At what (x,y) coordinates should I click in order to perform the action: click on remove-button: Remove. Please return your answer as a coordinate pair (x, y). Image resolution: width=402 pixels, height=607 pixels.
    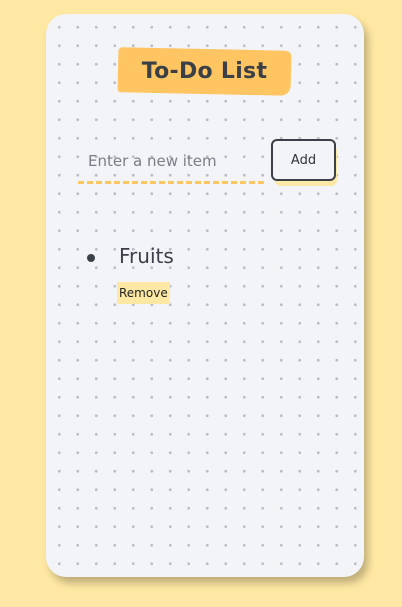
    Looking at the image, I should click on (143, 293).